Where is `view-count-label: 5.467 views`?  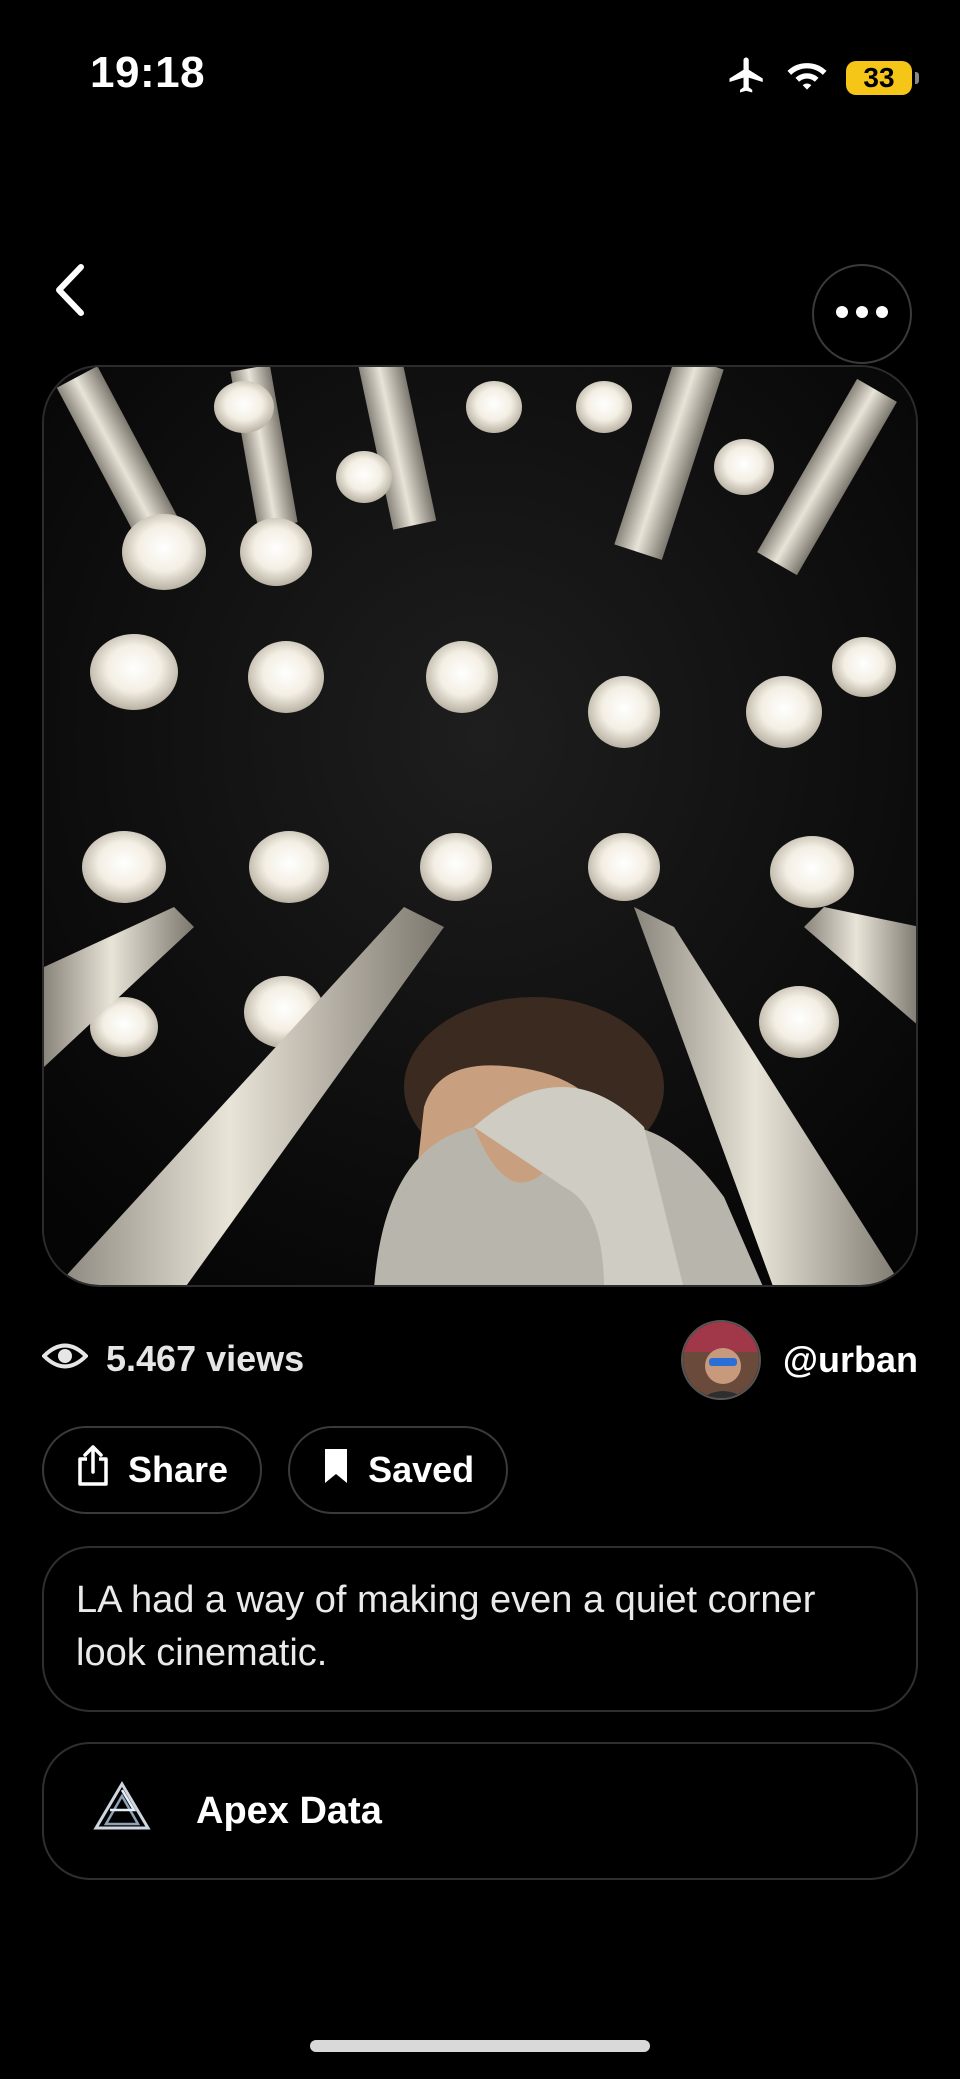
view-count-label: 5.467 views is located at coordinates (205, 1358).